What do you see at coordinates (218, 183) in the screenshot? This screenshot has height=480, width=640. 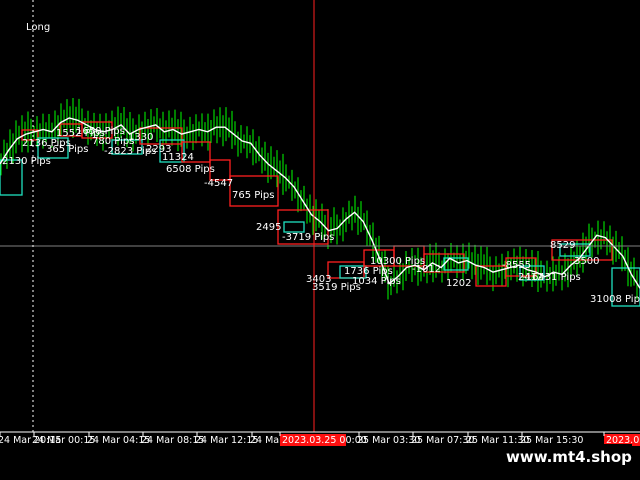 I see `pip-label: -4547` at bounding box center [218, 183].